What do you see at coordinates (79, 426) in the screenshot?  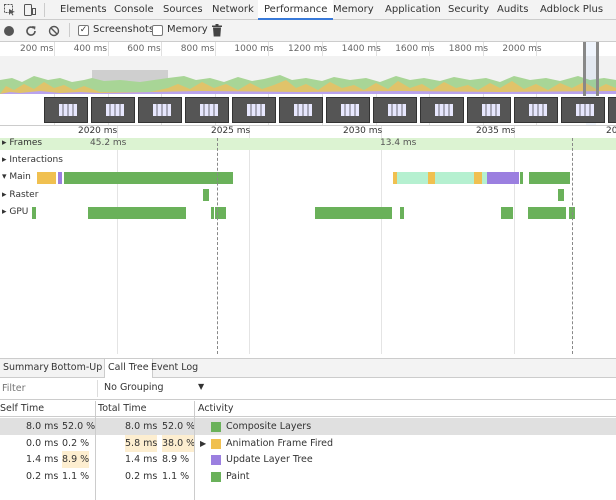 I see `self-time-pct: 52.0 %` at bounding box center [79, 426].